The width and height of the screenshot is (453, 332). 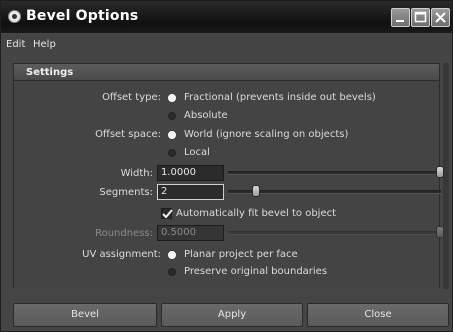 What do you see at coordinates (121, 254) in the screenshot?
I see `uv-assignment-label: UV assignment:` at bounding box center [121, 254].